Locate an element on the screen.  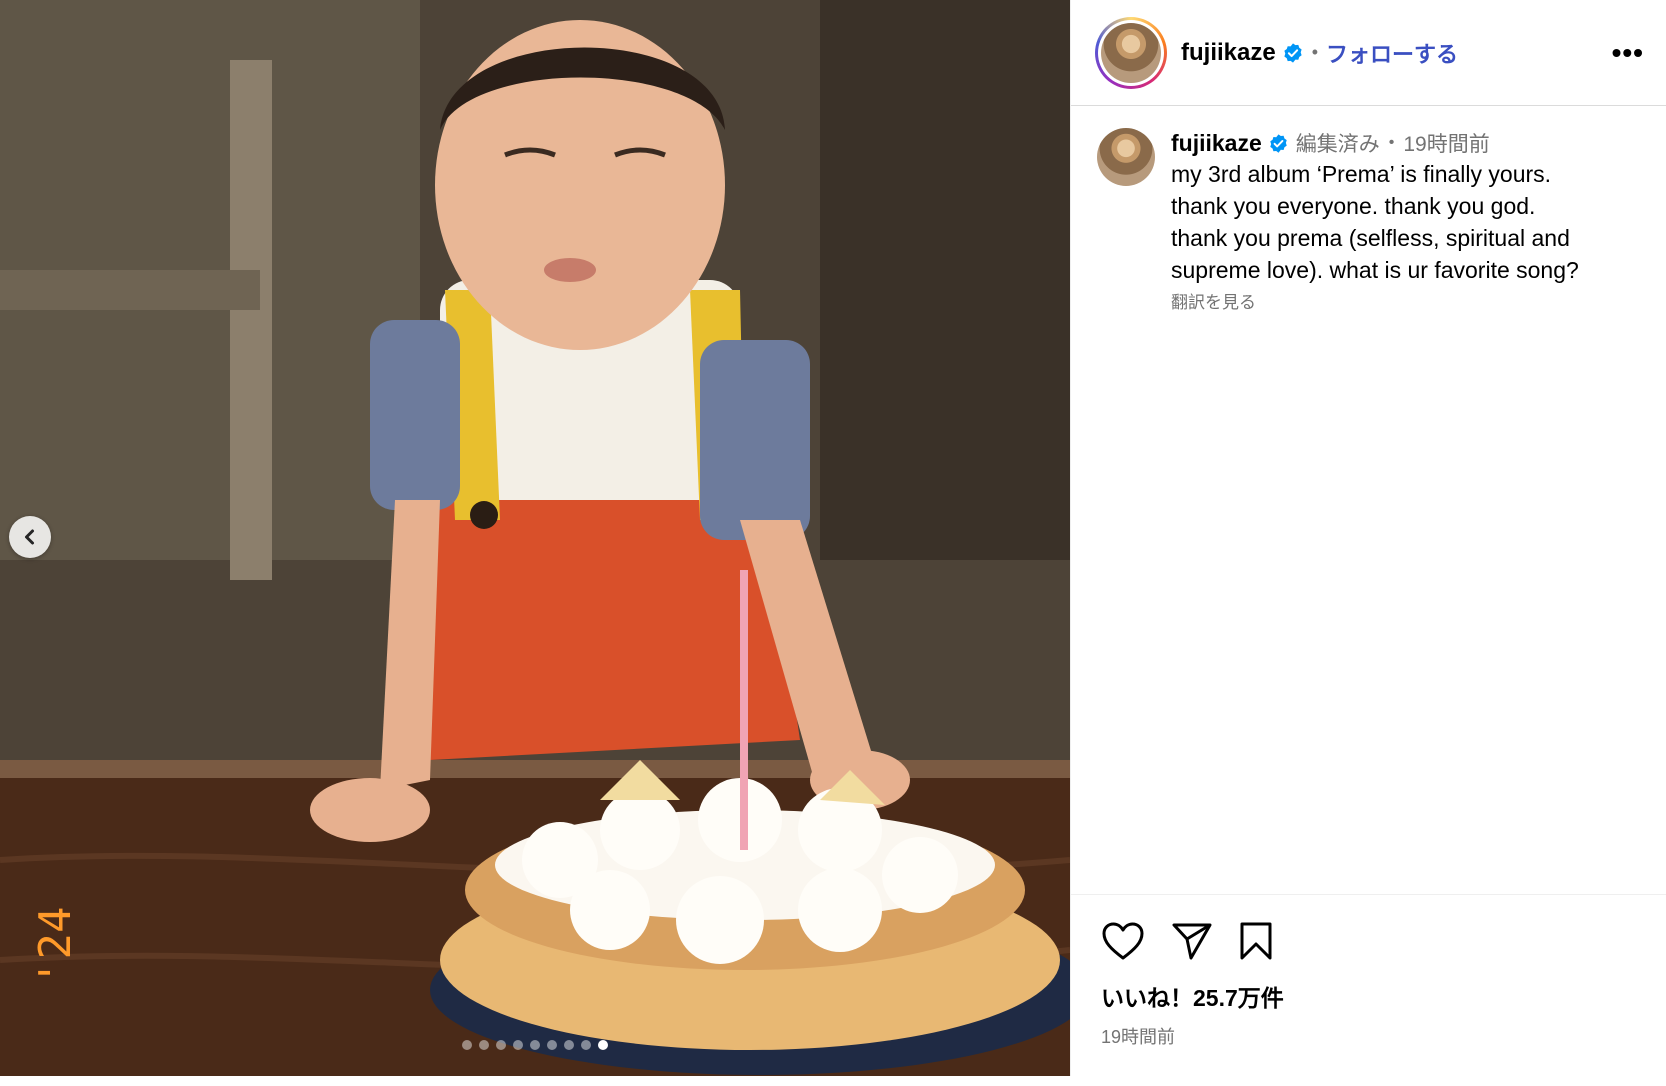
post-timestamp: 19時間前 is located at coordinates (1371, 1036).